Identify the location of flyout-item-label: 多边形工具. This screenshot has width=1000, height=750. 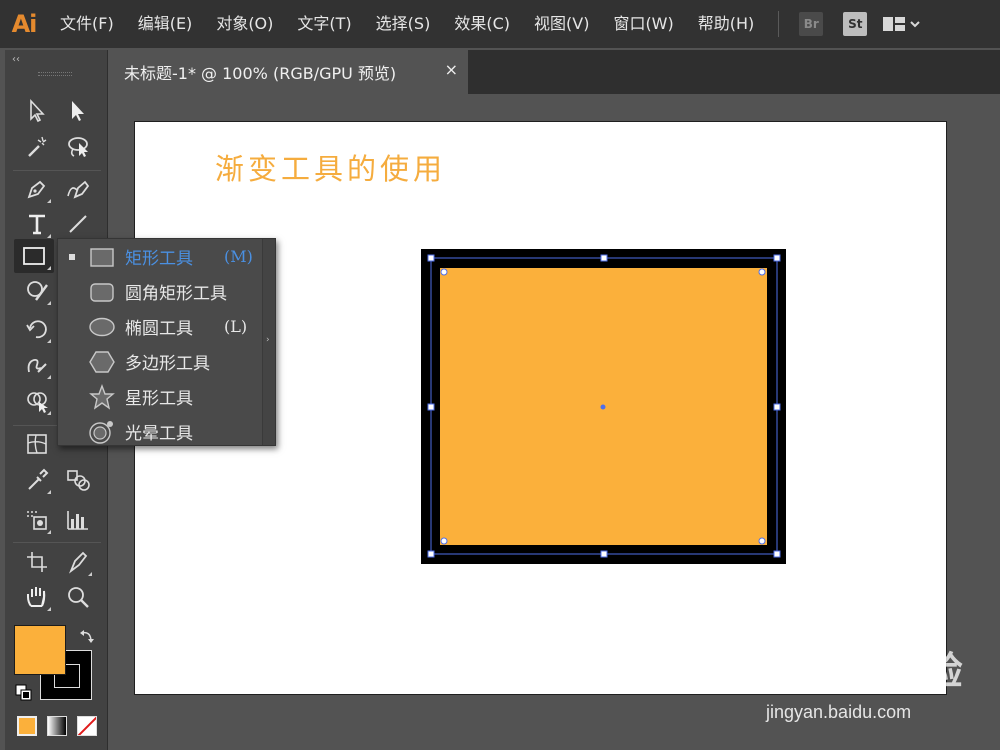
(167, 364).